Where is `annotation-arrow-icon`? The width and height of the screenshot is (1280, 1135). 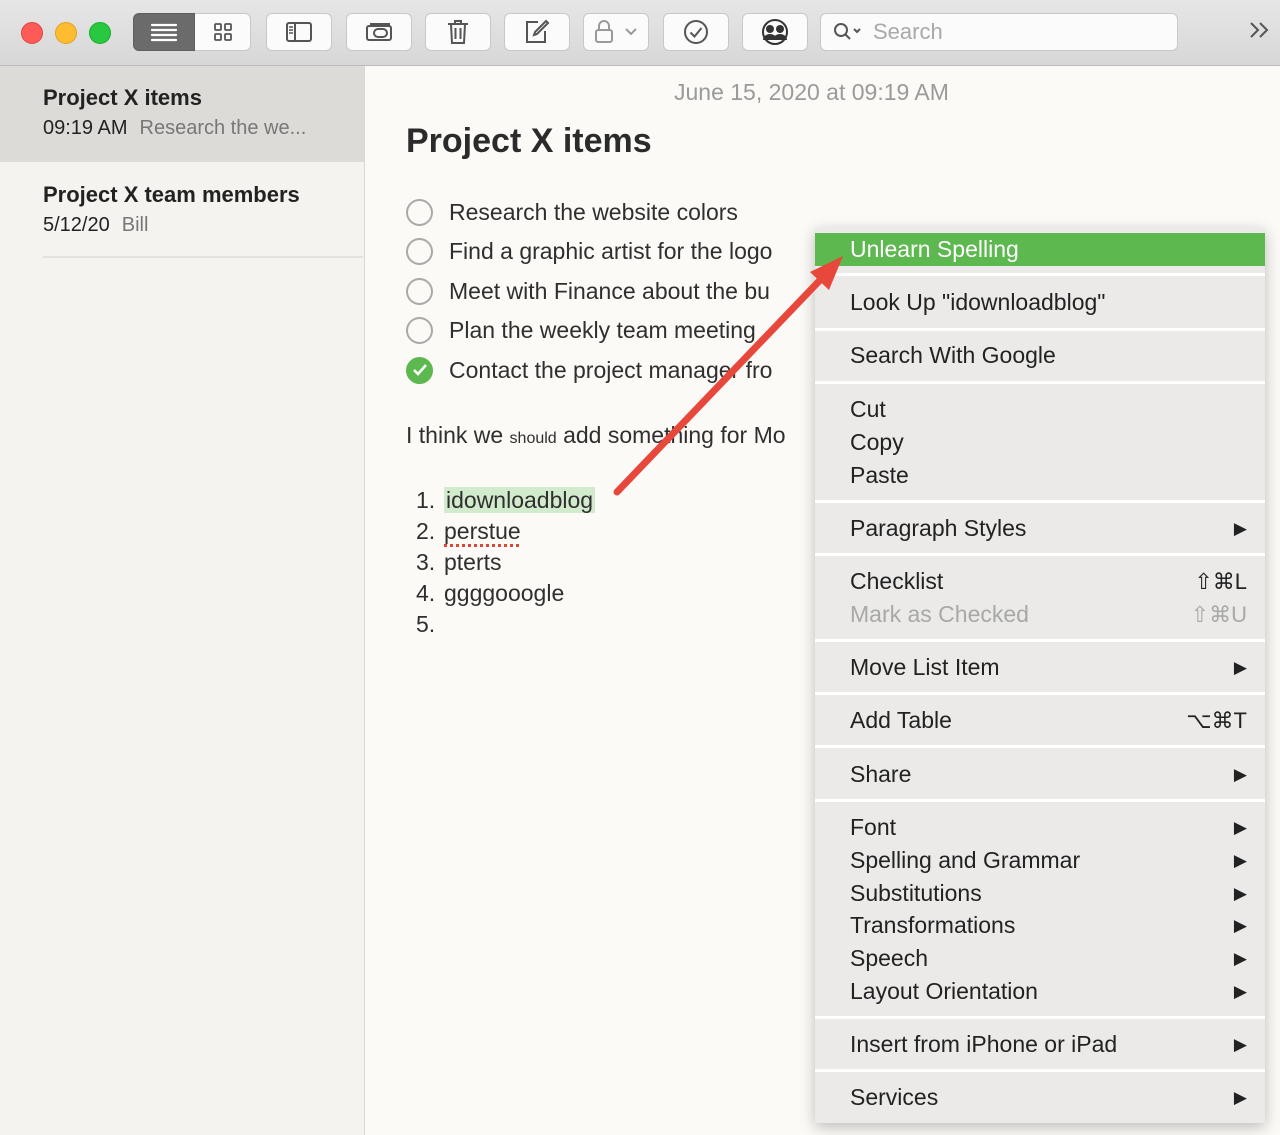
annotation-arrow-icon is located at coordinates (728, 376).